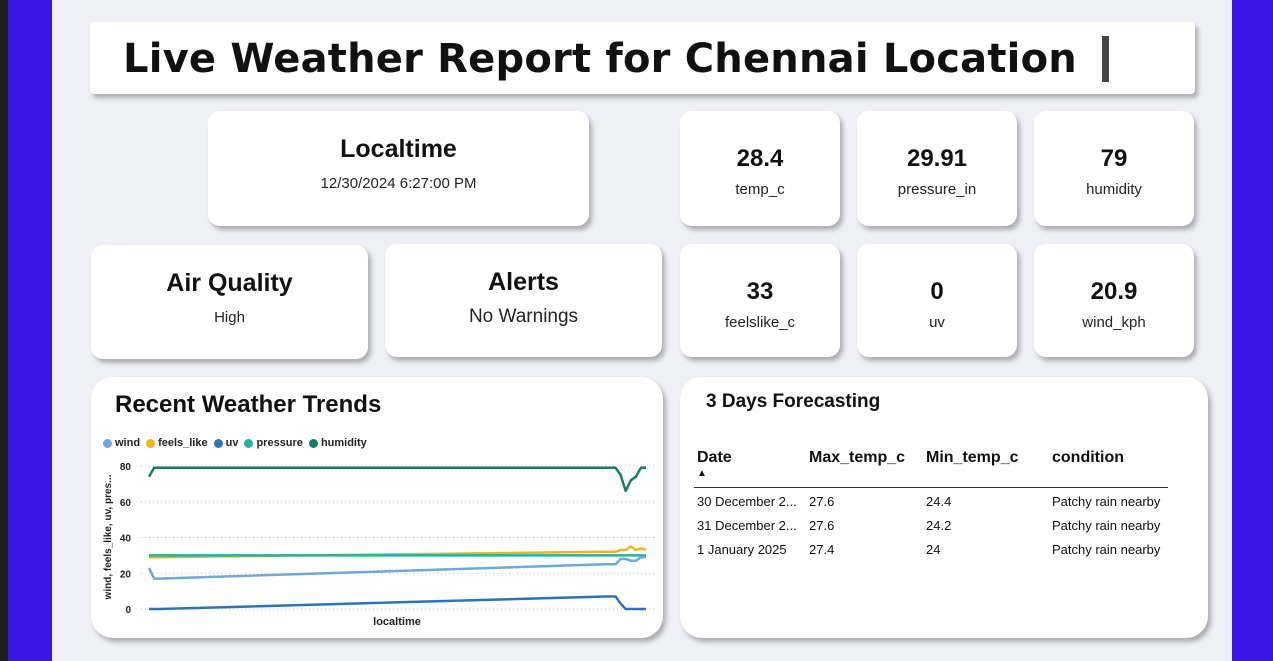 The height and width of the screenshot is (661, 1273). What do you see at coordinates (750, 468) in the screenshot?
I see `column-header-date: Date ▲` at bounding box center [750, 468].